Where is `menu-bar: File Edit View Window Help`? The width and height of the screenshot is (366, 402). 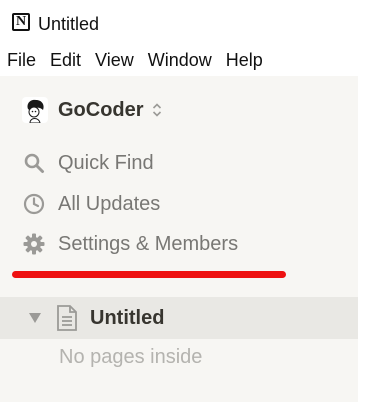 menu-bar: File Edit View Window Help is located at coordinates (183, 60).